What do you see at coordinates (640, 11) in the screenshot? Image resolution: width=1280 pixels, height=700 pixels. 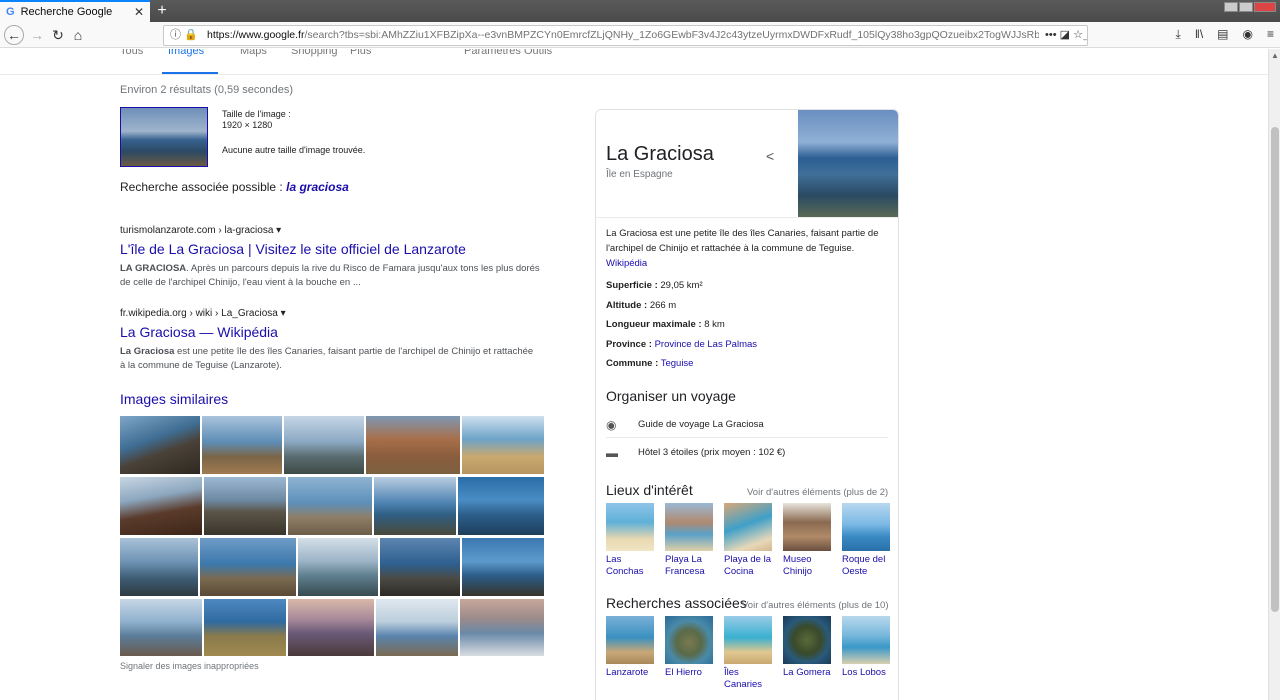 I see `tab-bar: G Recherche Google ✕ +` at bounding box center [640, 11].